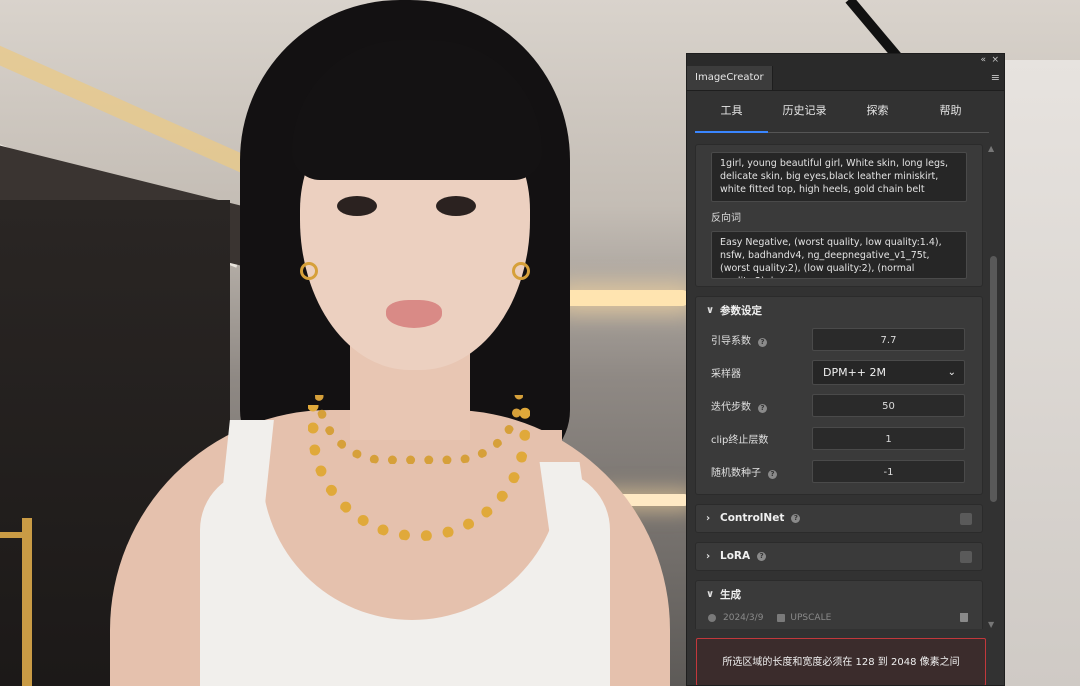 The height and width of the screenshot is (686, 1080). Describe the element at coordinates (845, 78) in the screenshot. I see `panel-tabstrip: ImageCreator ≡` at that location.